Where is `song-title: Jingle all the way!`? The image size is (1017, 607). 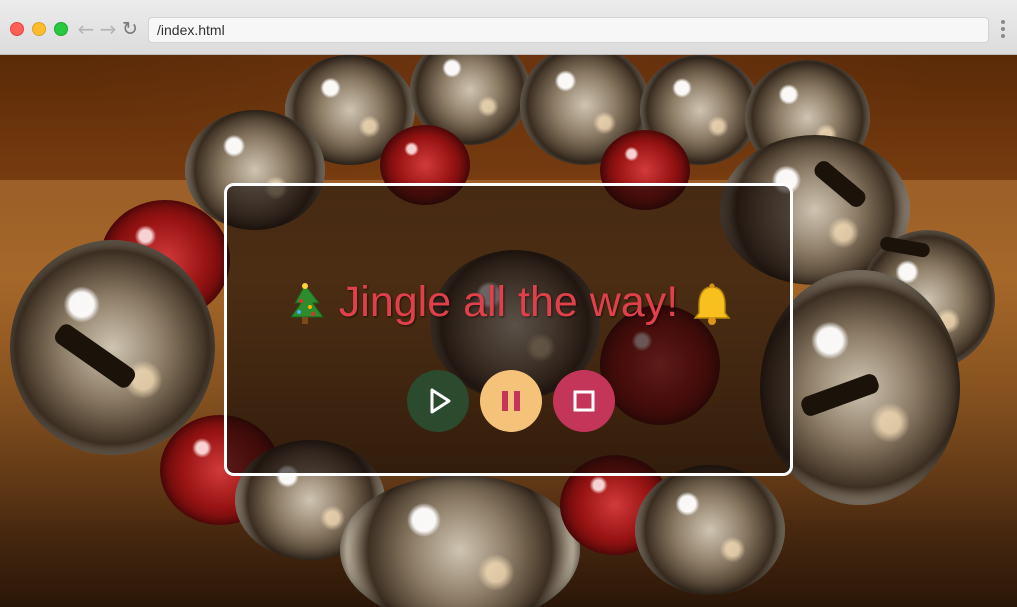 song-title: Jingle all the way! is located at coordinates (508, 302).